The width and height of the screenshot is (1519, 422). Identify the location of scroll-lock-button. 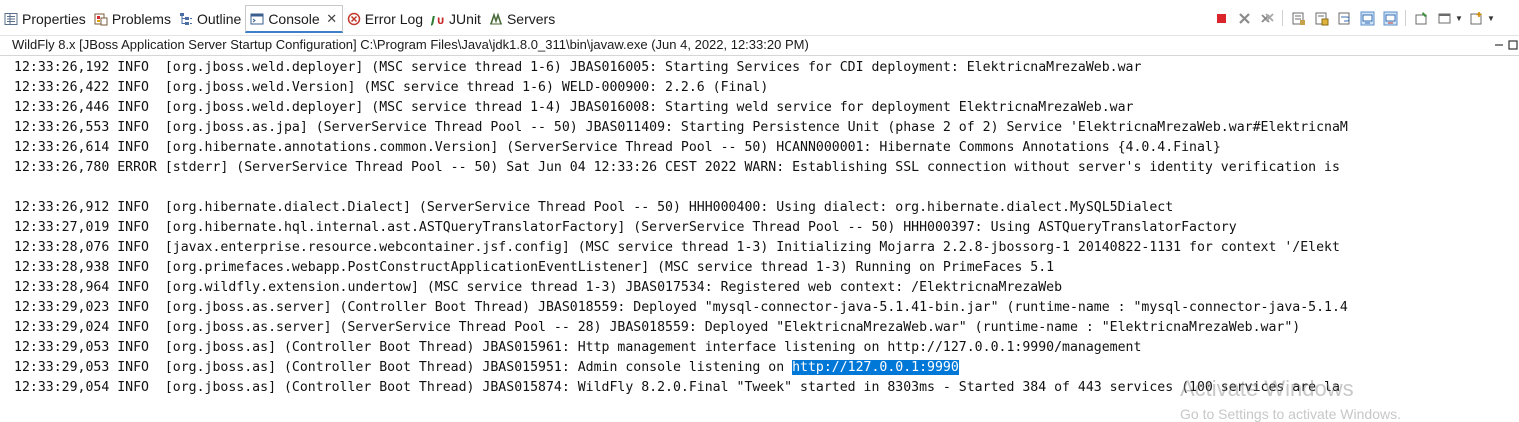
(1321, 18).